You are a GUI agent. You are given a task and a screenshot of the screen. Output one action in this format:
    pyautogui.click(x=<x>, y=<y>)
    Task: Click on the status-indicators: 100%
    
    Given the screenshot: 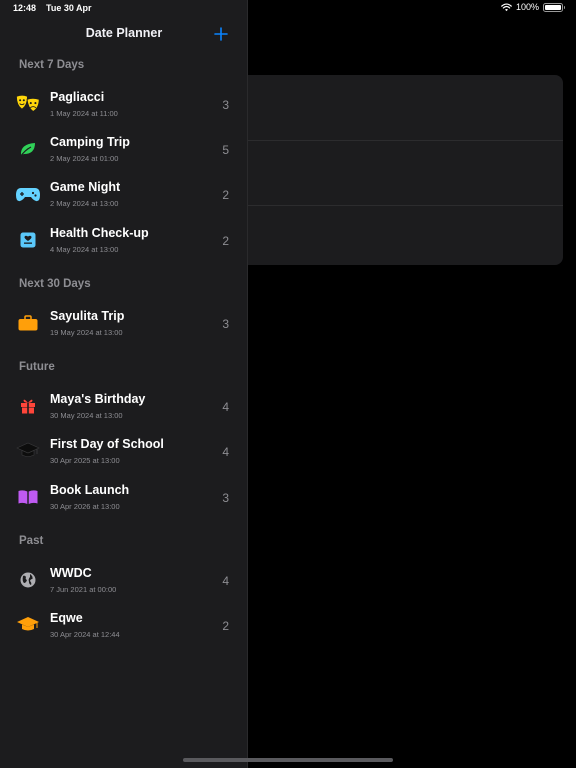 What is the action you would take?
    pyautogui.click(x=533, y=7)
    